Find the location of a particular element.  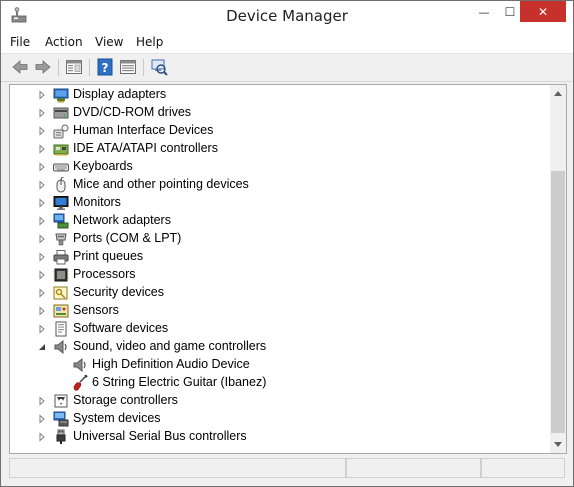

tree-item-label: Ports (COM & LPT) is located at coordinates (127, 238).